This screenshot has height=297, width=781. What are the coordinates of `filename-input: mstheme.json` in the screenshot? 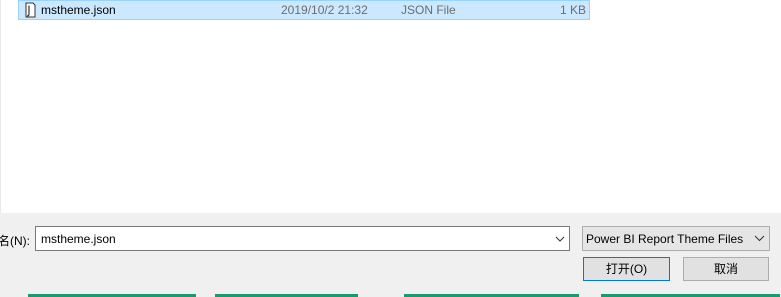 It's located at (302, 238).